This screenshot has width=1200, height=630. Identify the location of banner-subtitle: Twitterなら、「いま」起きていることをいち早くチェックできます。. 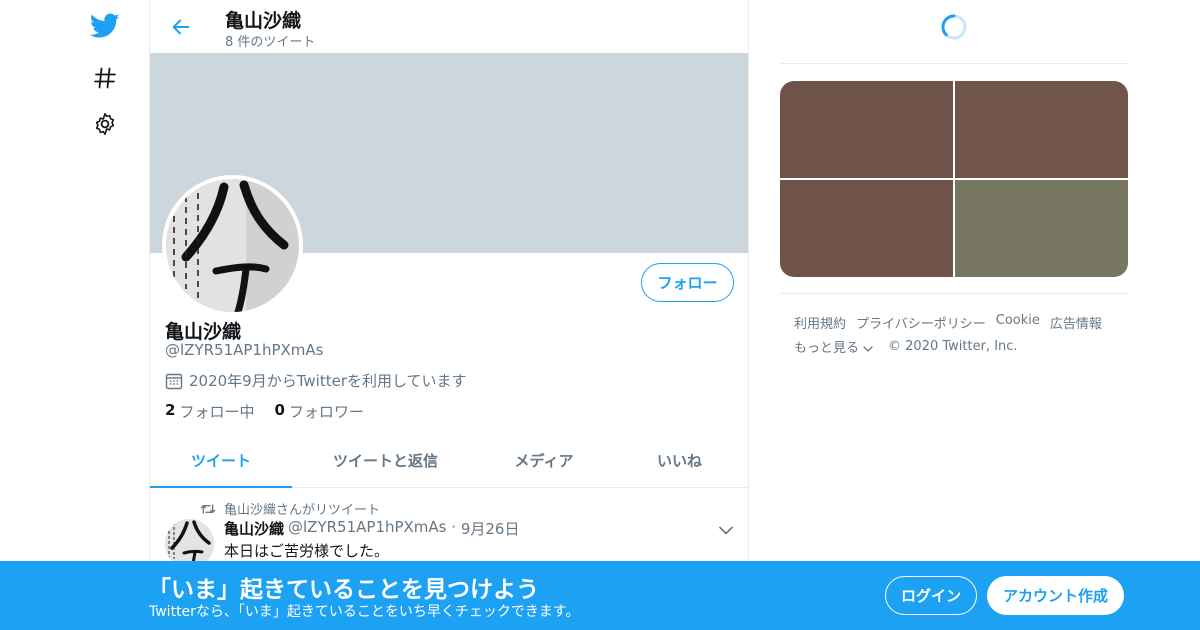
(364, 612).